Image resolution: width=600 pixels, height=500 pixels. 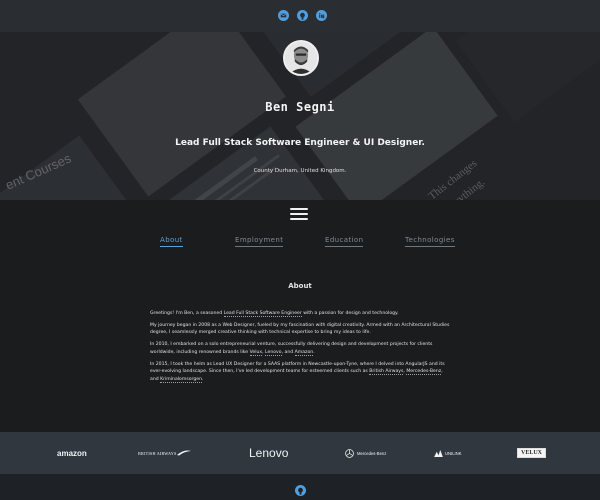 I want to click on mercedes-star-icon, so click(x=349, y=453).